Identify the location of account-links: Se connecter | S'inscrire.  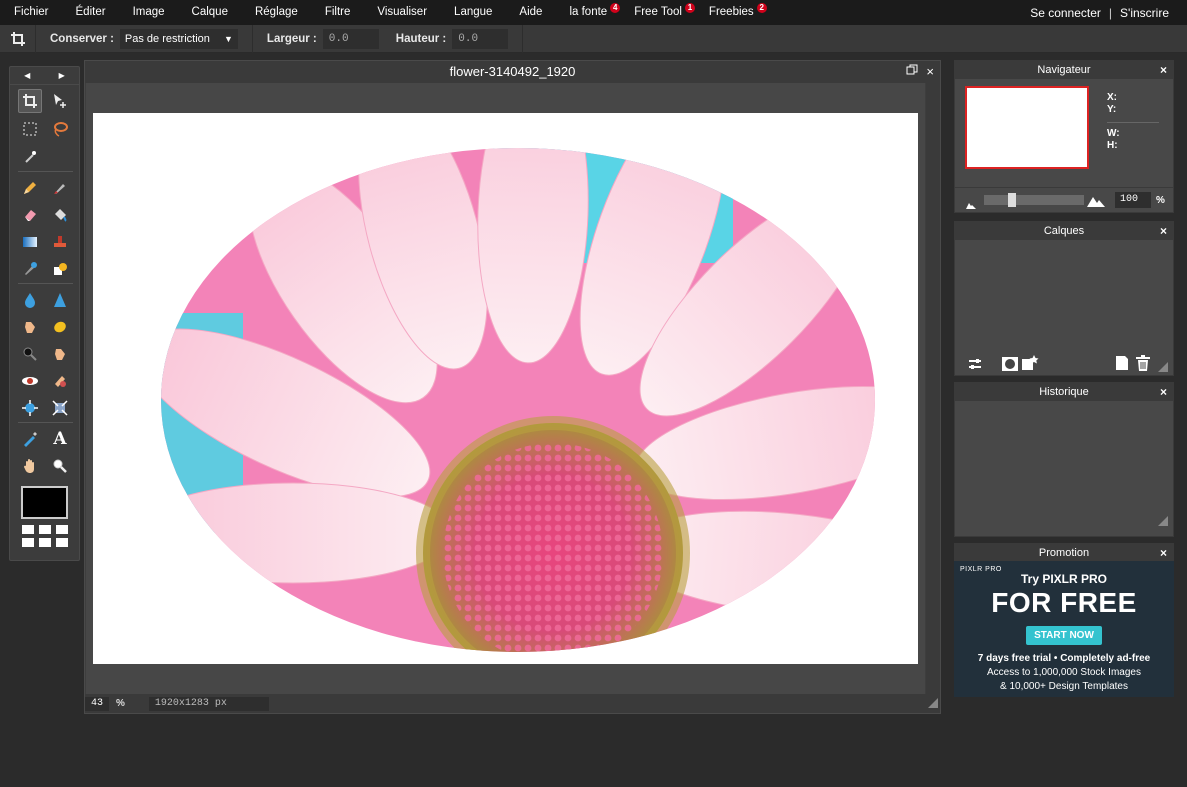
(1108, 13).